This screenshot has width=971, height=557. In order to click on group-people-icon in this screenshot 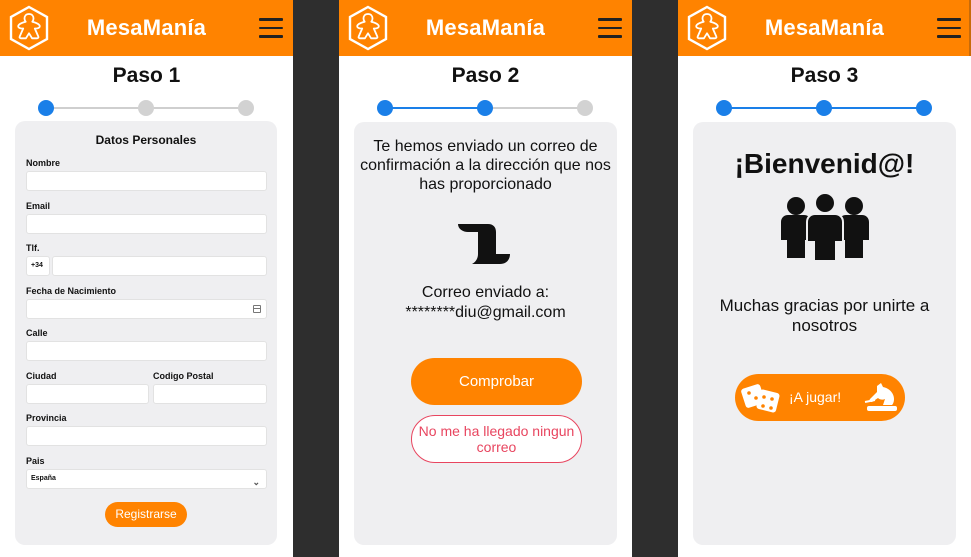, I will do `click(825, 227)`.